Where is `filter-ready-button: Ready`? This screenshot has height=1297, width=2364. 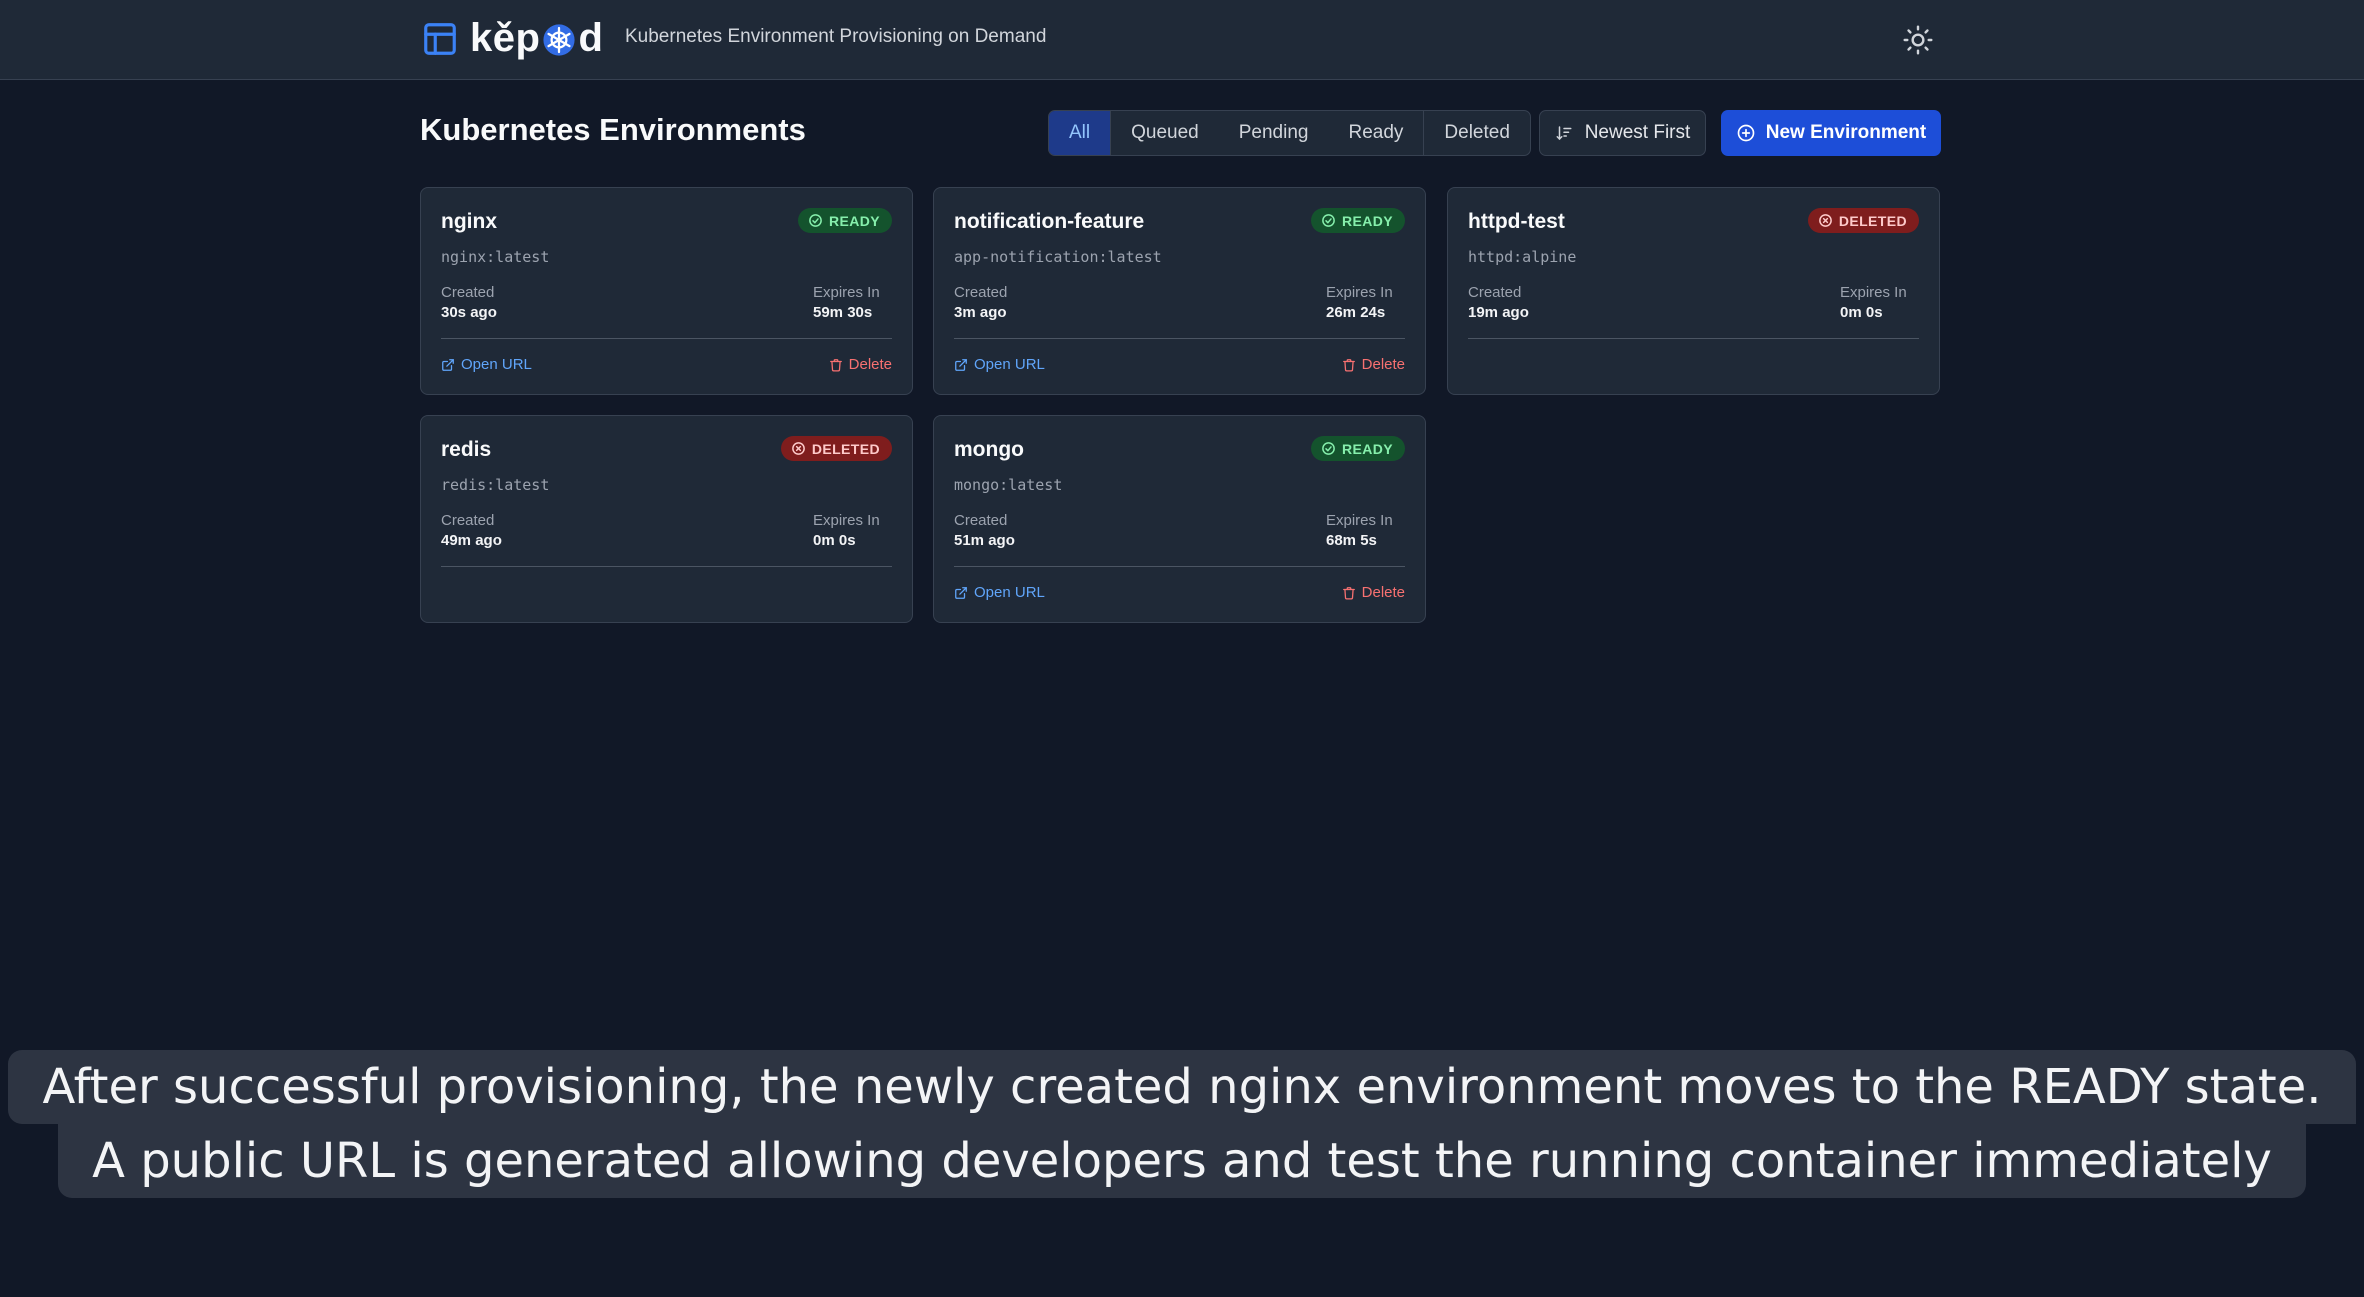
filter-ready-button: Ready is located at coordinates (1375, 133).